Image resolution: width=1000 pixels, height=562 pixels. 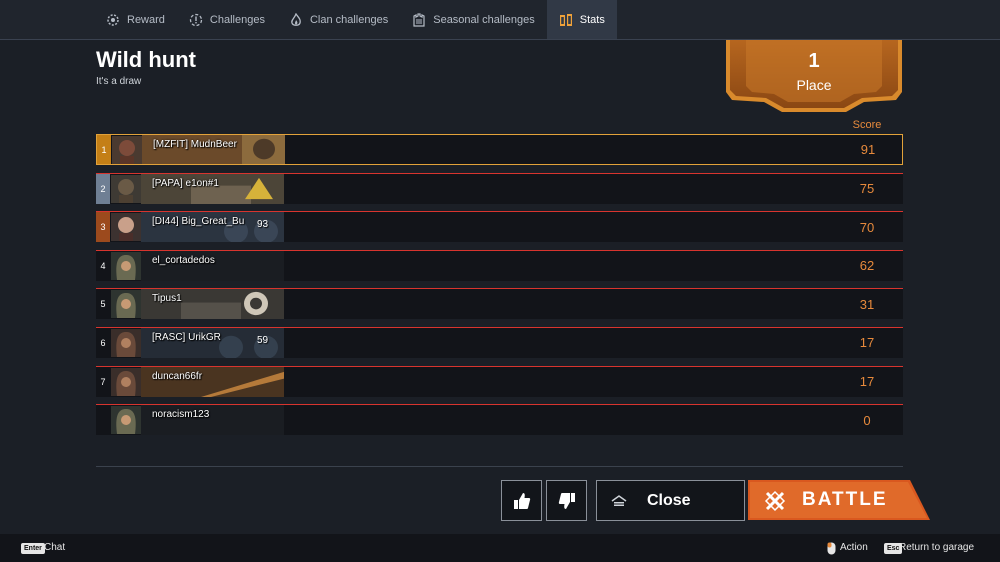 What do you see at coordinates (499, 149) in the screenshot?
I see `table-row: 1 [MZFIT] MudnBeer 91` at bounding box center [499, 149].